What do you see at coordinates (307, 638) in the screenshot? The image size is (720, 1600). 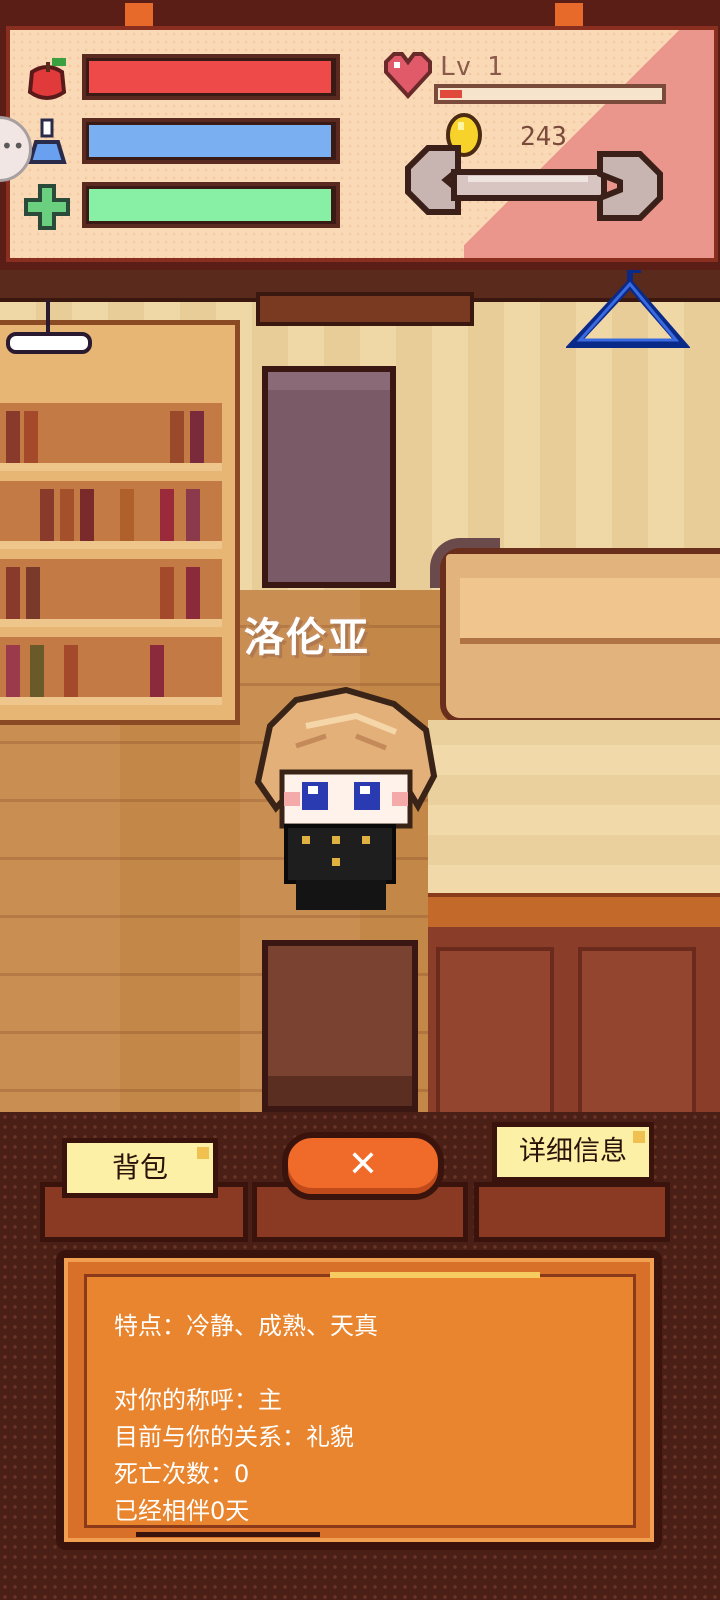 I see `character-name: 洛伦亚` at bounding box center [307, 638].